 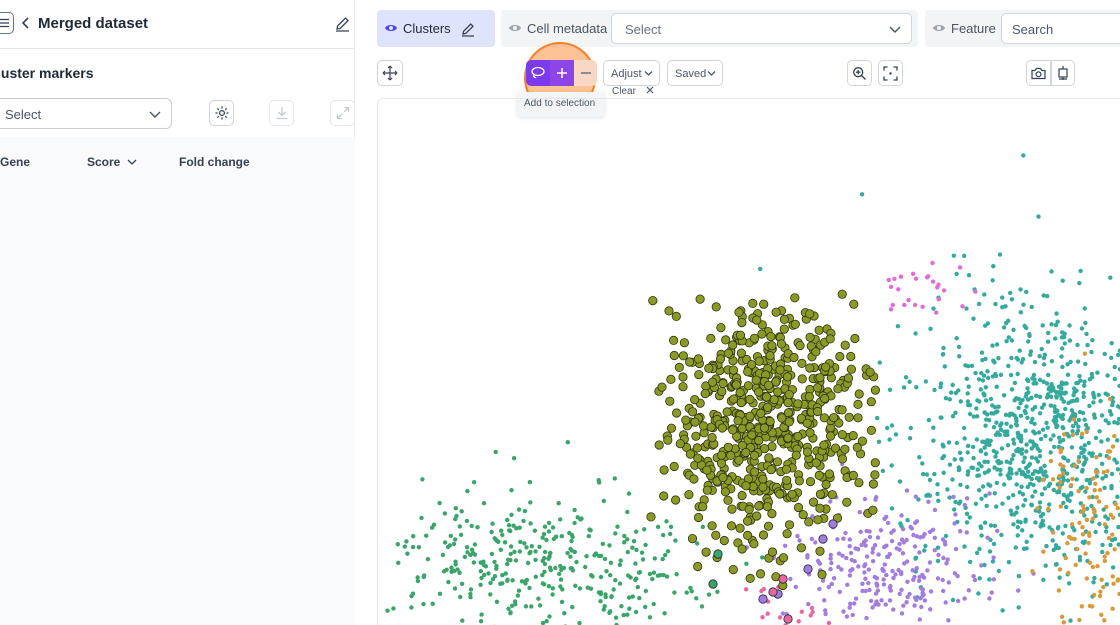 What do you see at coordinates (631, 73) in the screenshot?
I see `adjust-dropdown: Adjust` at bounding box center [631, 73].